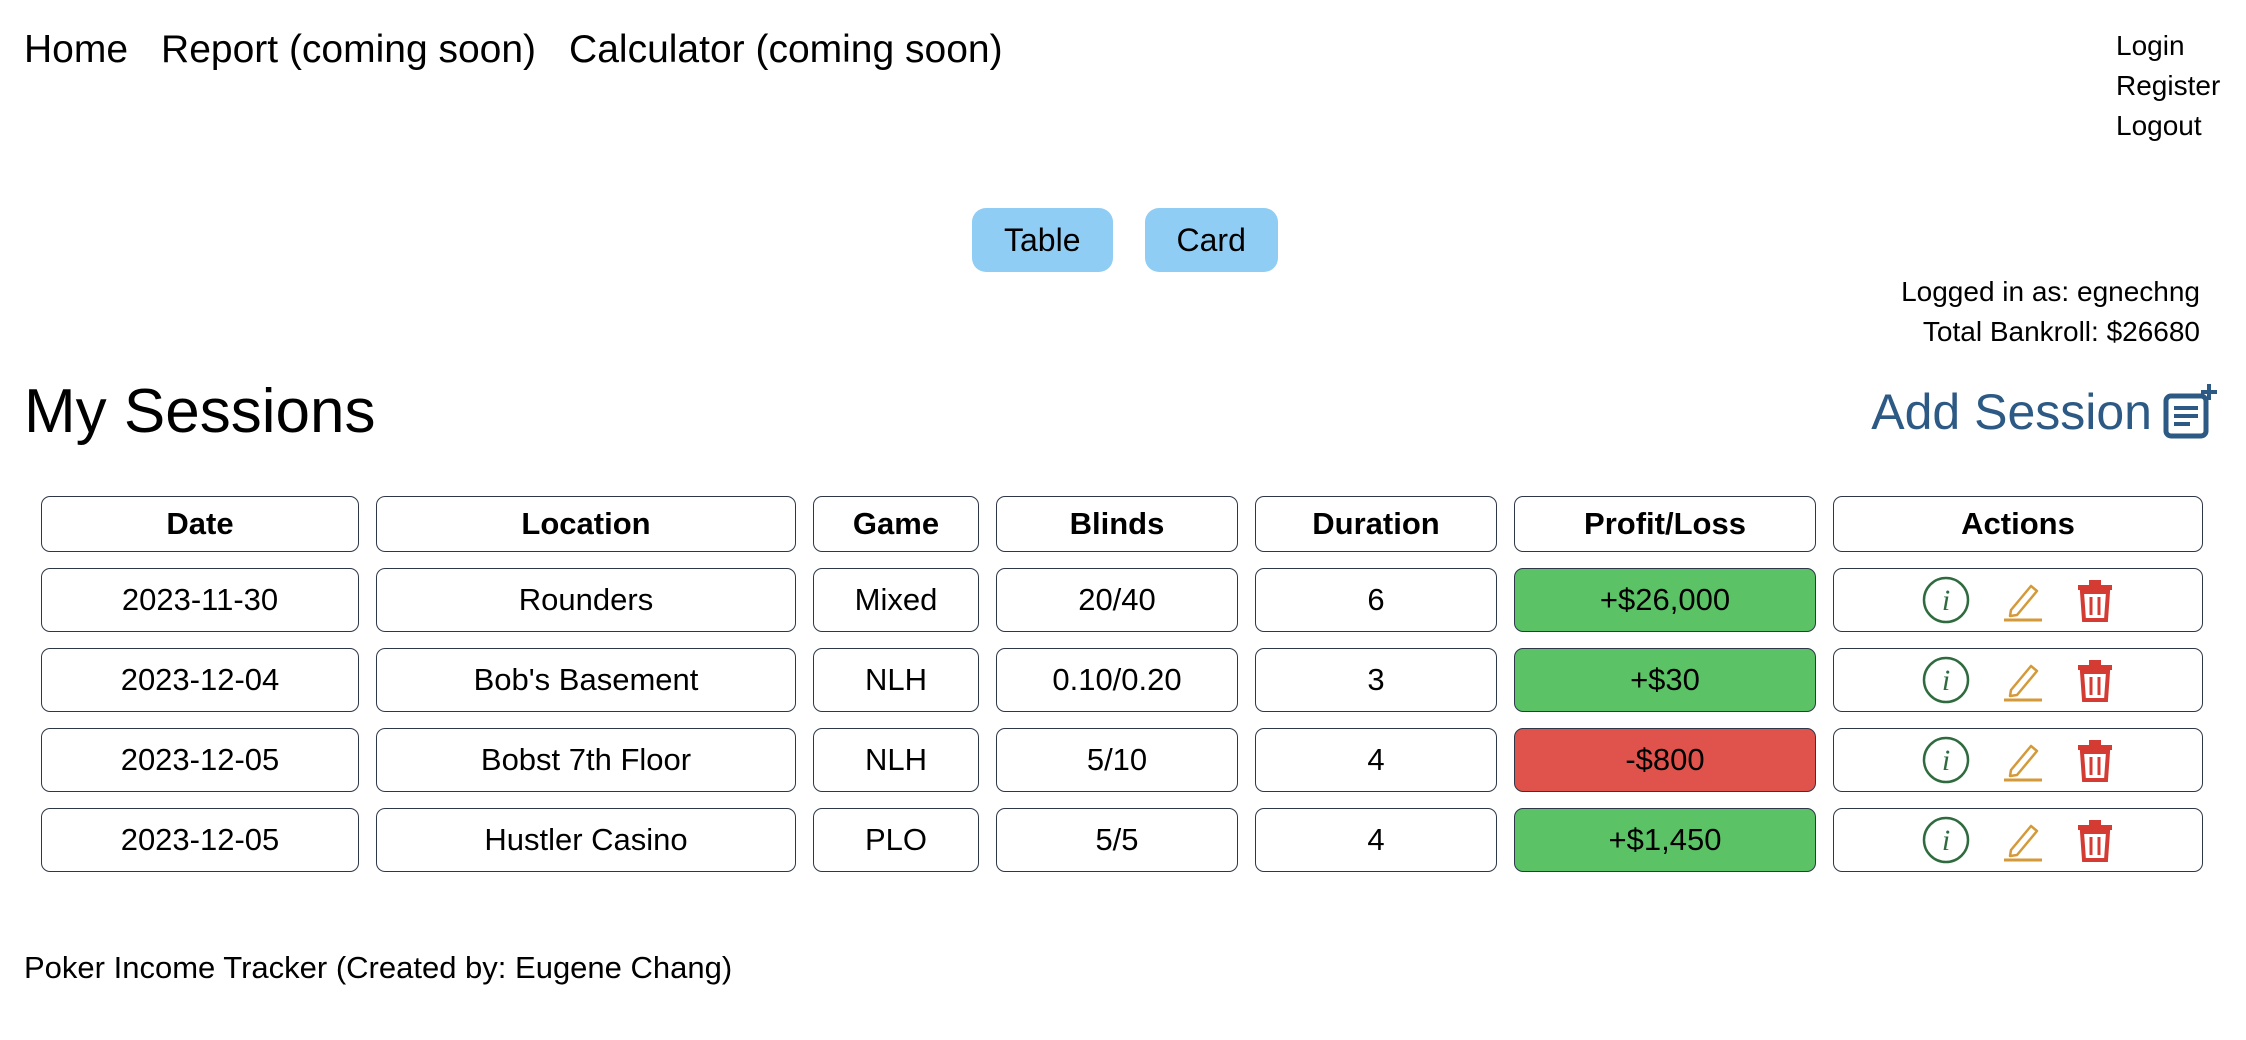  What do you see at coordinates (2171, 126) in the screenshot?
I see `logout-link: Logout` at bounding box center [2171, 126].